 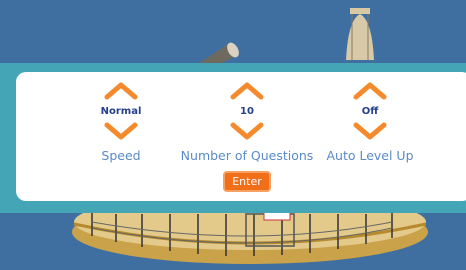 What do you see at coordinates (370, 111) in the screenshot?
I see `auto-level-up-value: Off` at bounding box center [370, 111].